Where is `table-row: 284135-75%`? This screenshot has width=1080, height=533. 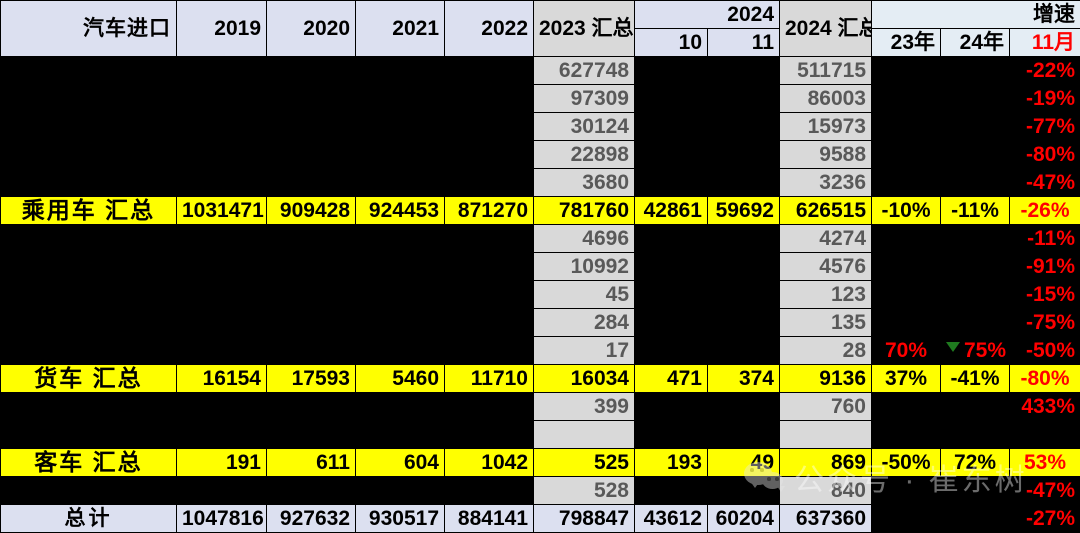 table-row: 284135-75% is located at coordinates (540, 323).